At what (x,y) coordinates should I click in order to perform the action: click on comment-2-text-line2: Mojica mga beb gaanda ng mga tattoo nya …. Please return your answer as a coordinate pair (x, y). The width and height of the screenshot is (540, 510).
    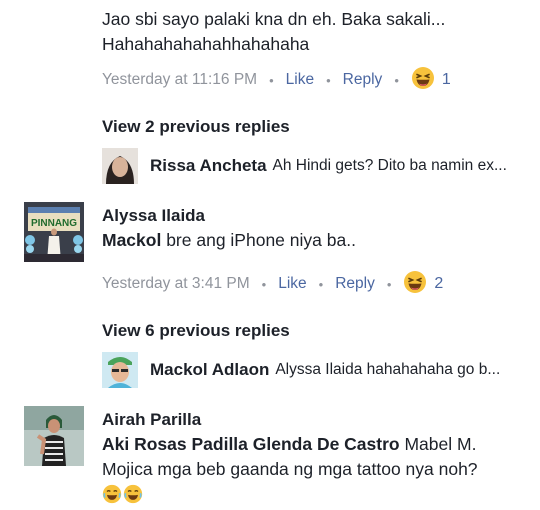
    Looking at the image, I should click on (290, 469).